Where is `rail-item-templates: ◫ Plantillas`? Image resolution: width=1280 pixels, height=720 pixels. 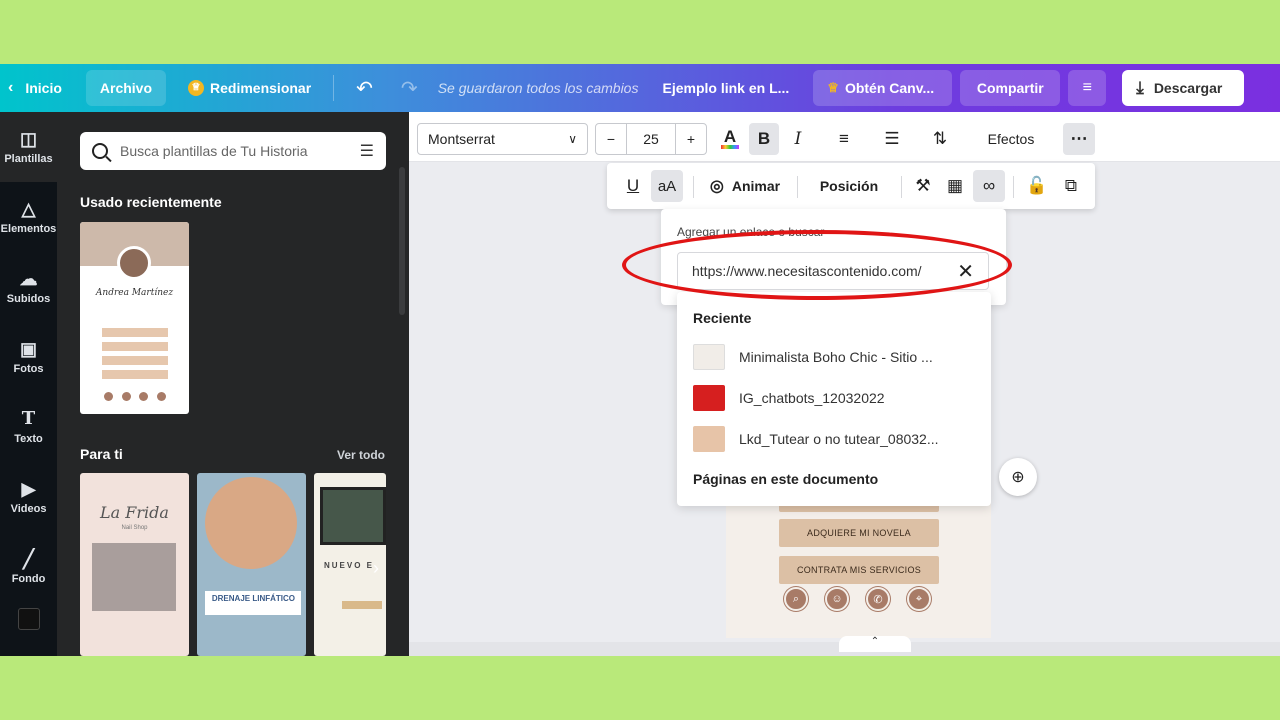
rail-item-templates: ◫ Plantillas is located at coordinates (28, 147).